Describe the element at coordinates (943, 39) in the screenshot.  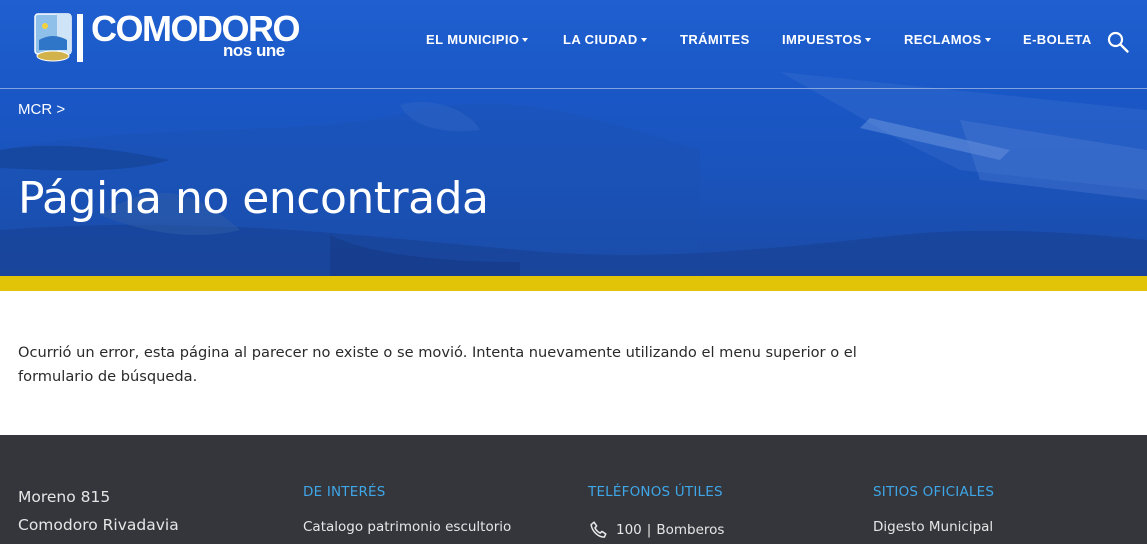
I see `nav-label: RECLAMOS` at that location.